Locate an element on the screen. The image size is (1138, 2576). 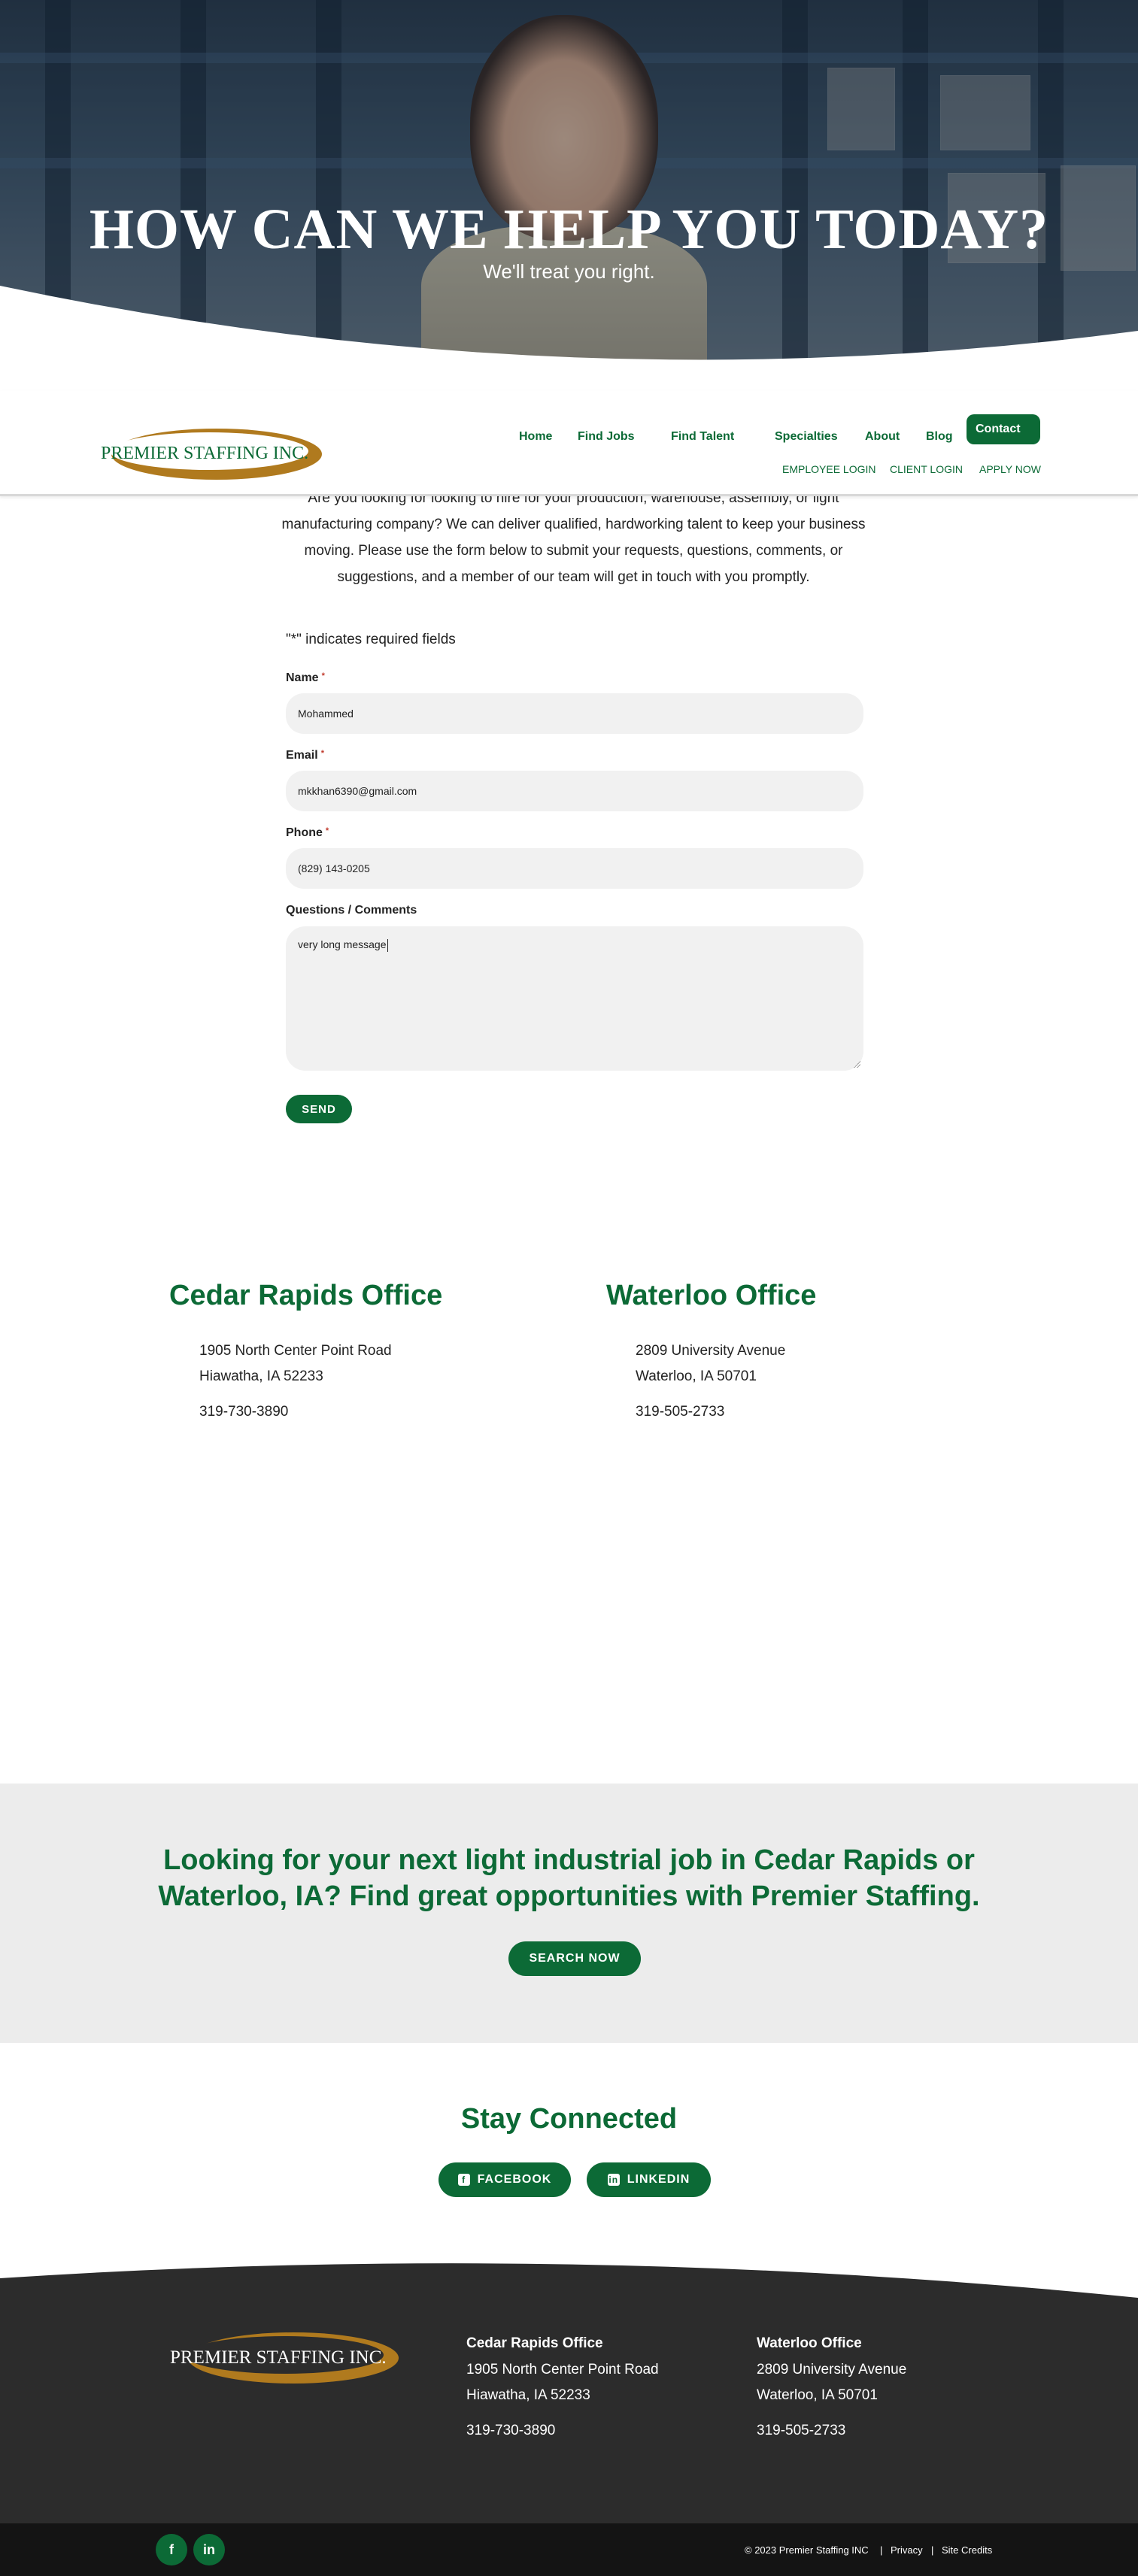
footer-office-phone-link: 319-505-2733 is located at coordinates (801, 2431).